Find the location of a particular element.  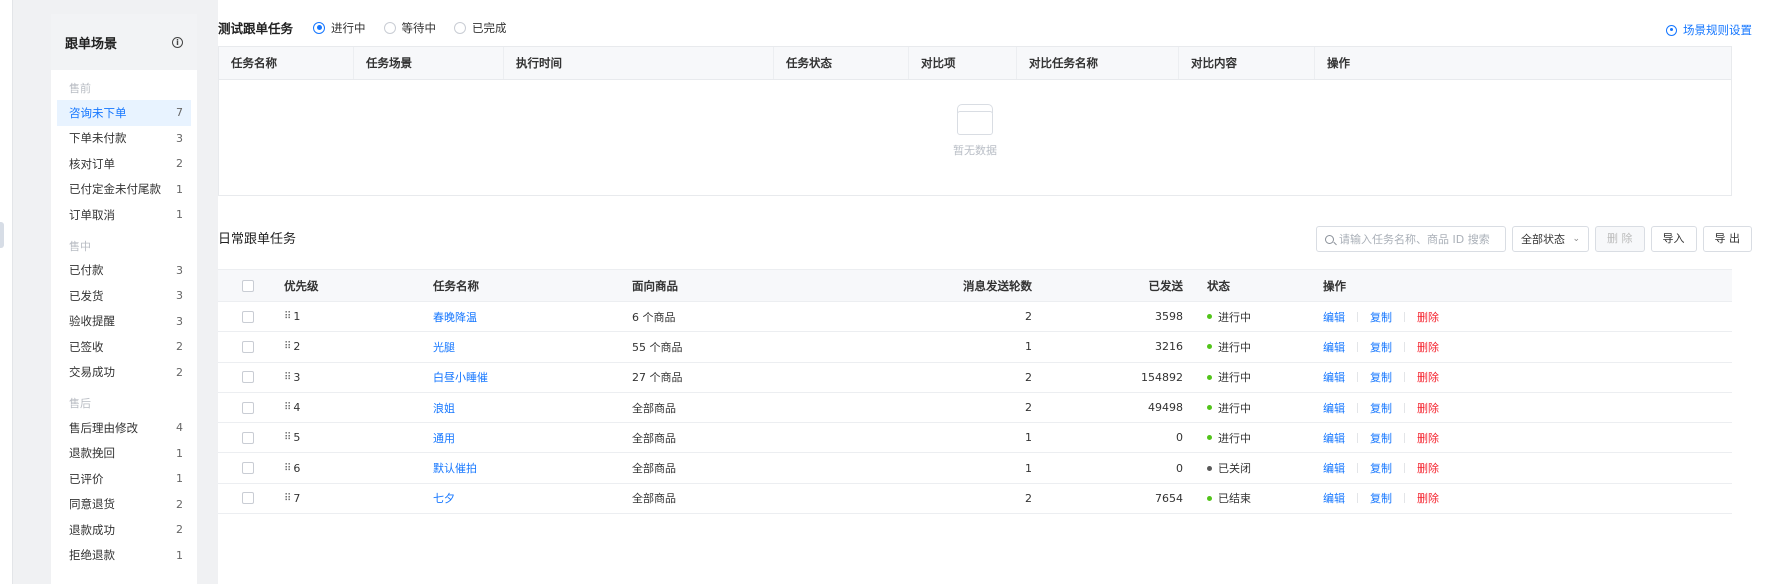

test-col-header: 执行时间 is located at coordinates (639, 63).